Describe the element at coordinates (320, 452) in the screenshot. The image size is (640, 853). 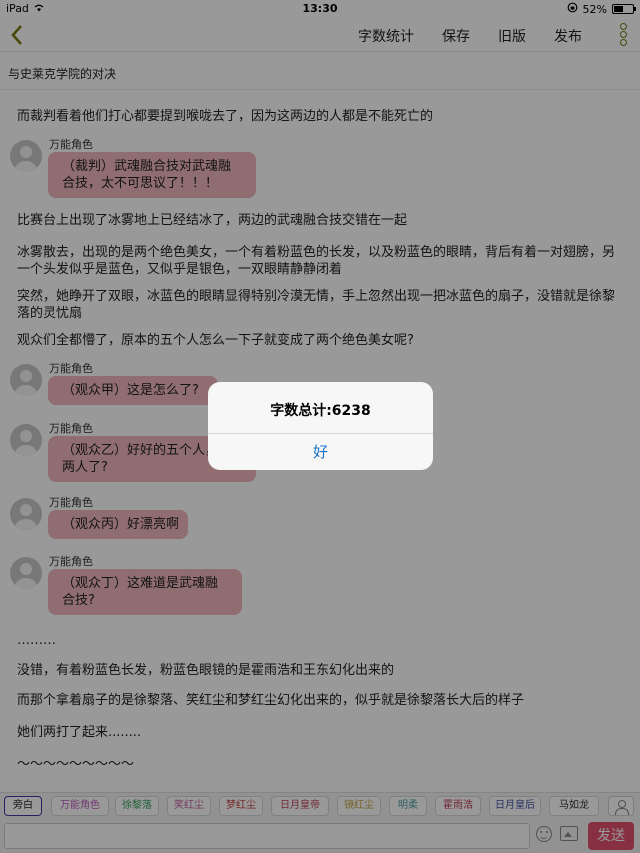
I see `alert-ok-button: 好` at that location.